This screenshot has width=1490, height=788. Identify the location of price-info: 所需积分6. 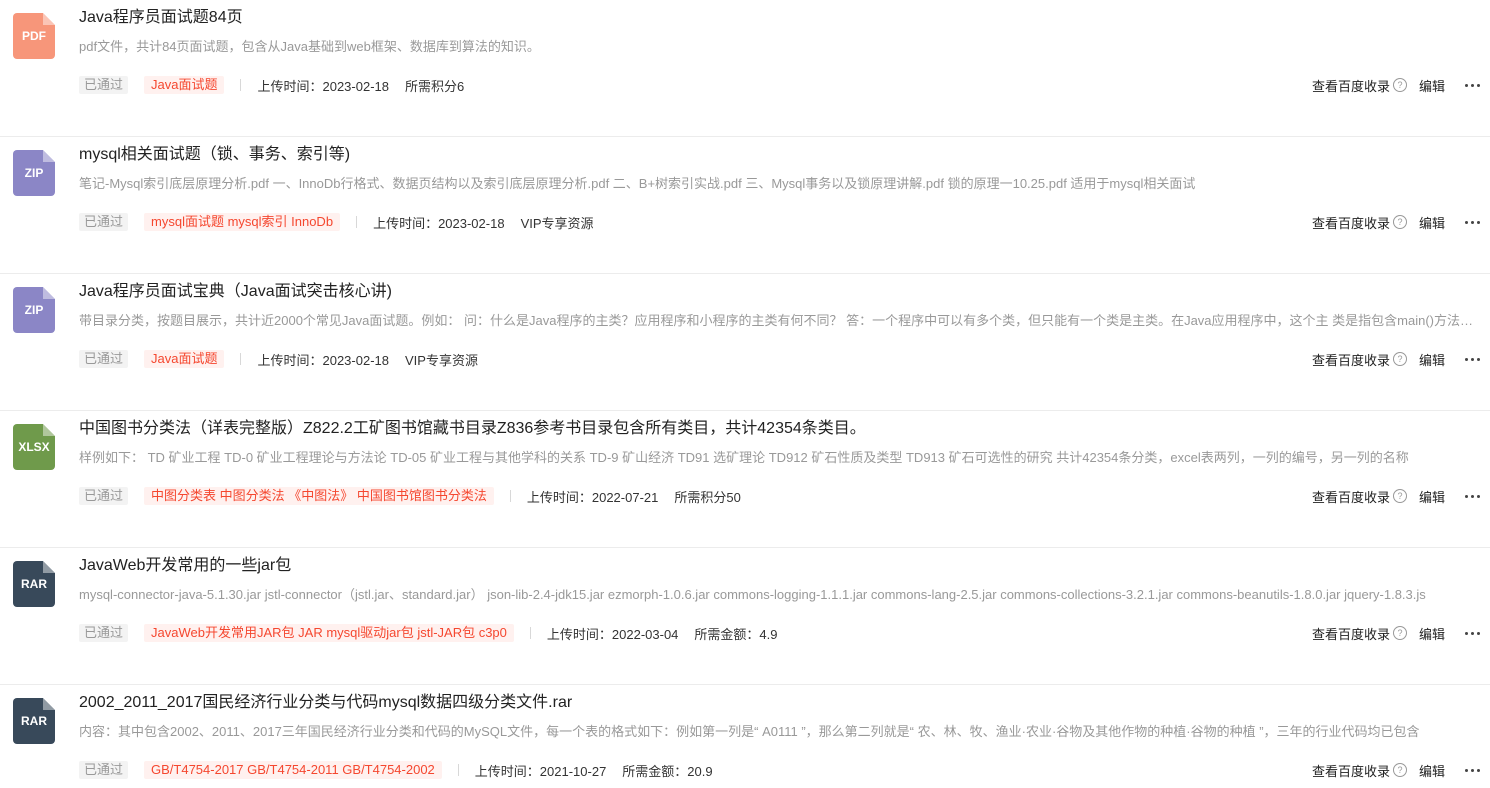
(434, 86).